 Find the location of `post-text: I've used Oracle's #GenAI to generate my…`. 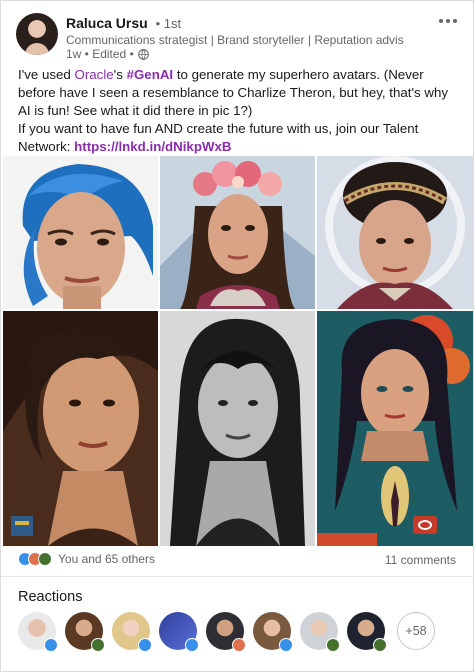

post-text: I've used Oracle's #GenAI to generate my… is located at coordinates (240, 111).